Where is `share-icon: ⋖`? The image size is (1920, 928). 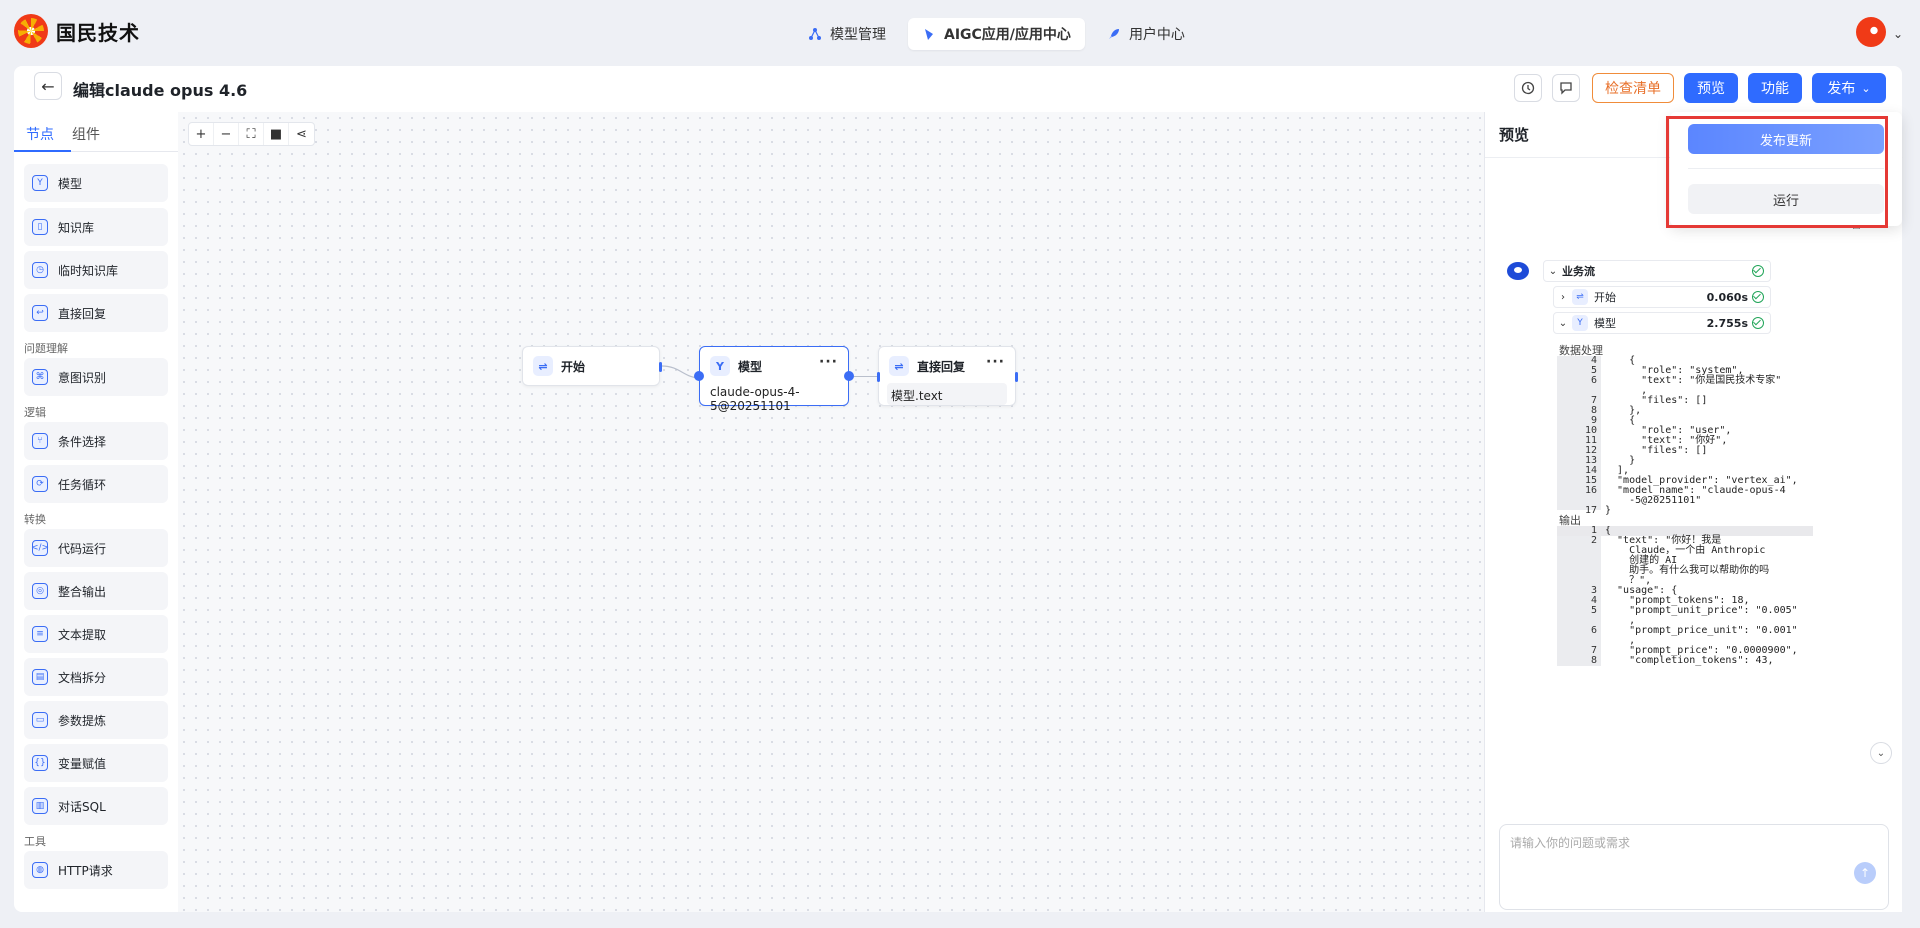 share-icon: ⋖ is located at coordinates (301, 134).